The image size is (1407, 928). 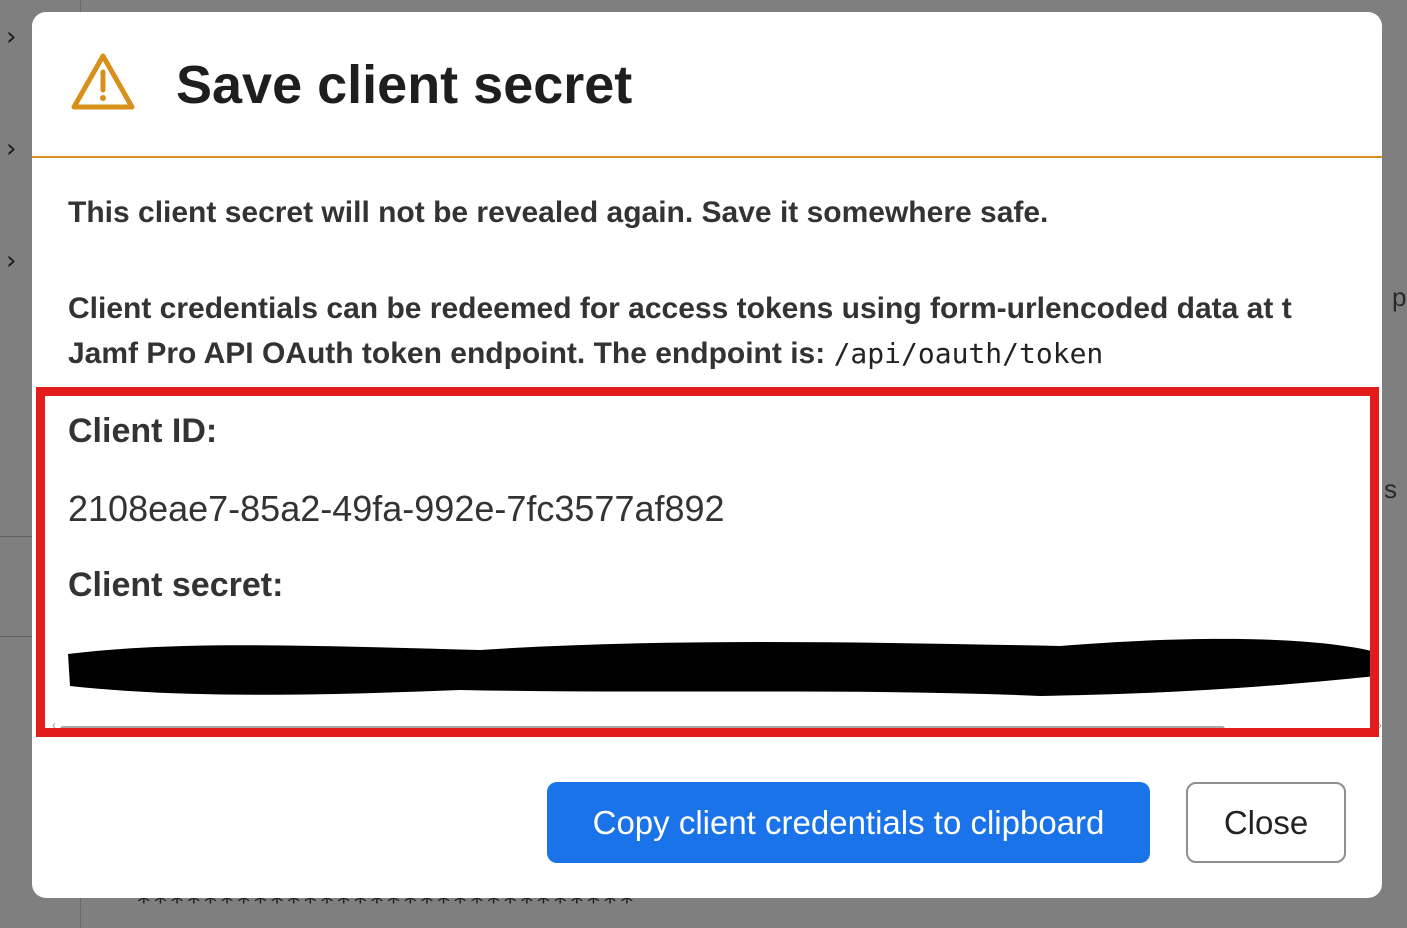 I want to click on horizontal-scrollbar: ‹ ›, so click(x=717, y=726).